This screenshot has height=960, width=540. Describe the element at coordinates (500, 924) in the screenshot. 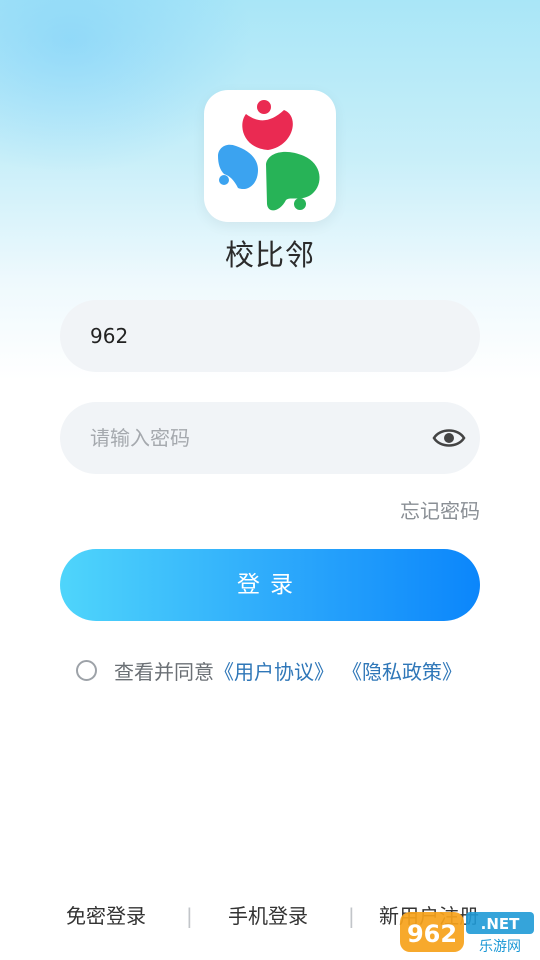

I see `watermark-suffix: .NET` at that location.